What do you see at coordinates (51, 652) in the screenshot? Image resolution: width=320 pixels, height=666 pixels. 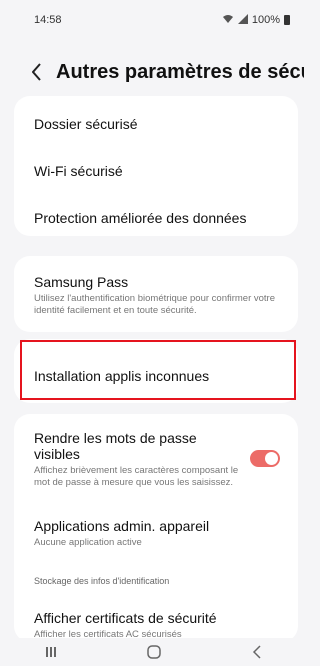 I see `recent-apps-icon` at bounding box center [51, 652].